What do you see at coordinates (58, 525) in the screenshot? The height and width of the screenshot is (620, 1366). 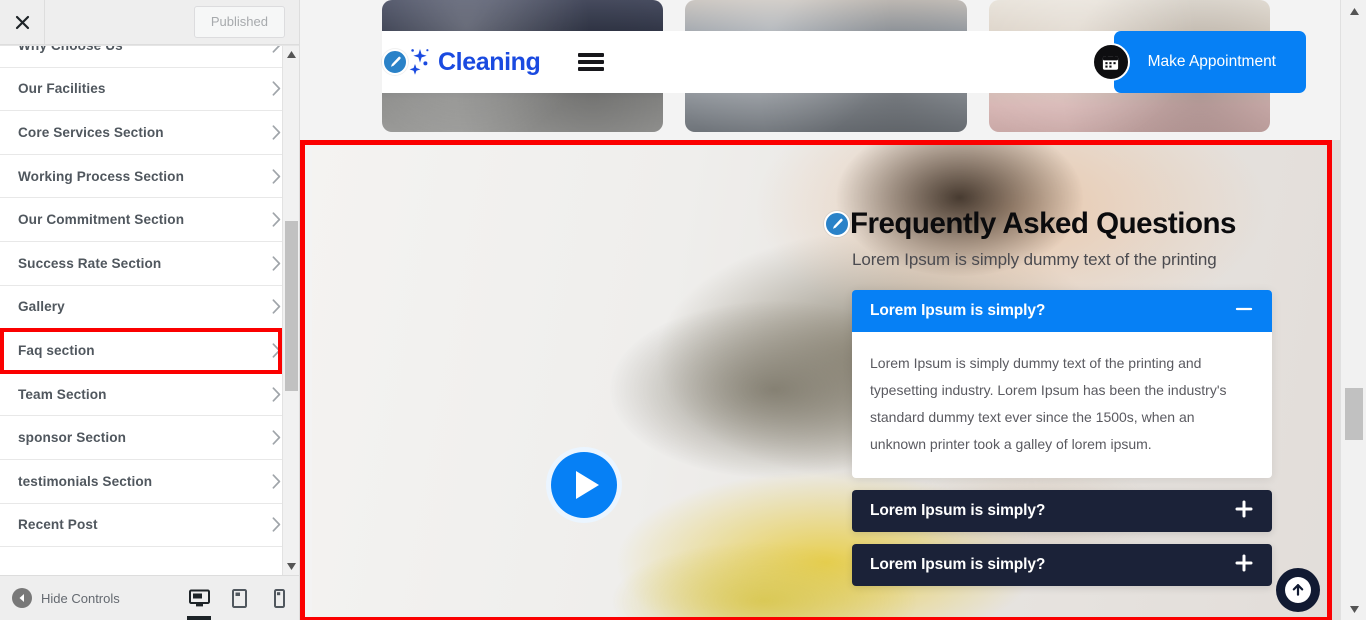 I see `sidebar-item-label: Recent Post` at bounding box center [58, 525].